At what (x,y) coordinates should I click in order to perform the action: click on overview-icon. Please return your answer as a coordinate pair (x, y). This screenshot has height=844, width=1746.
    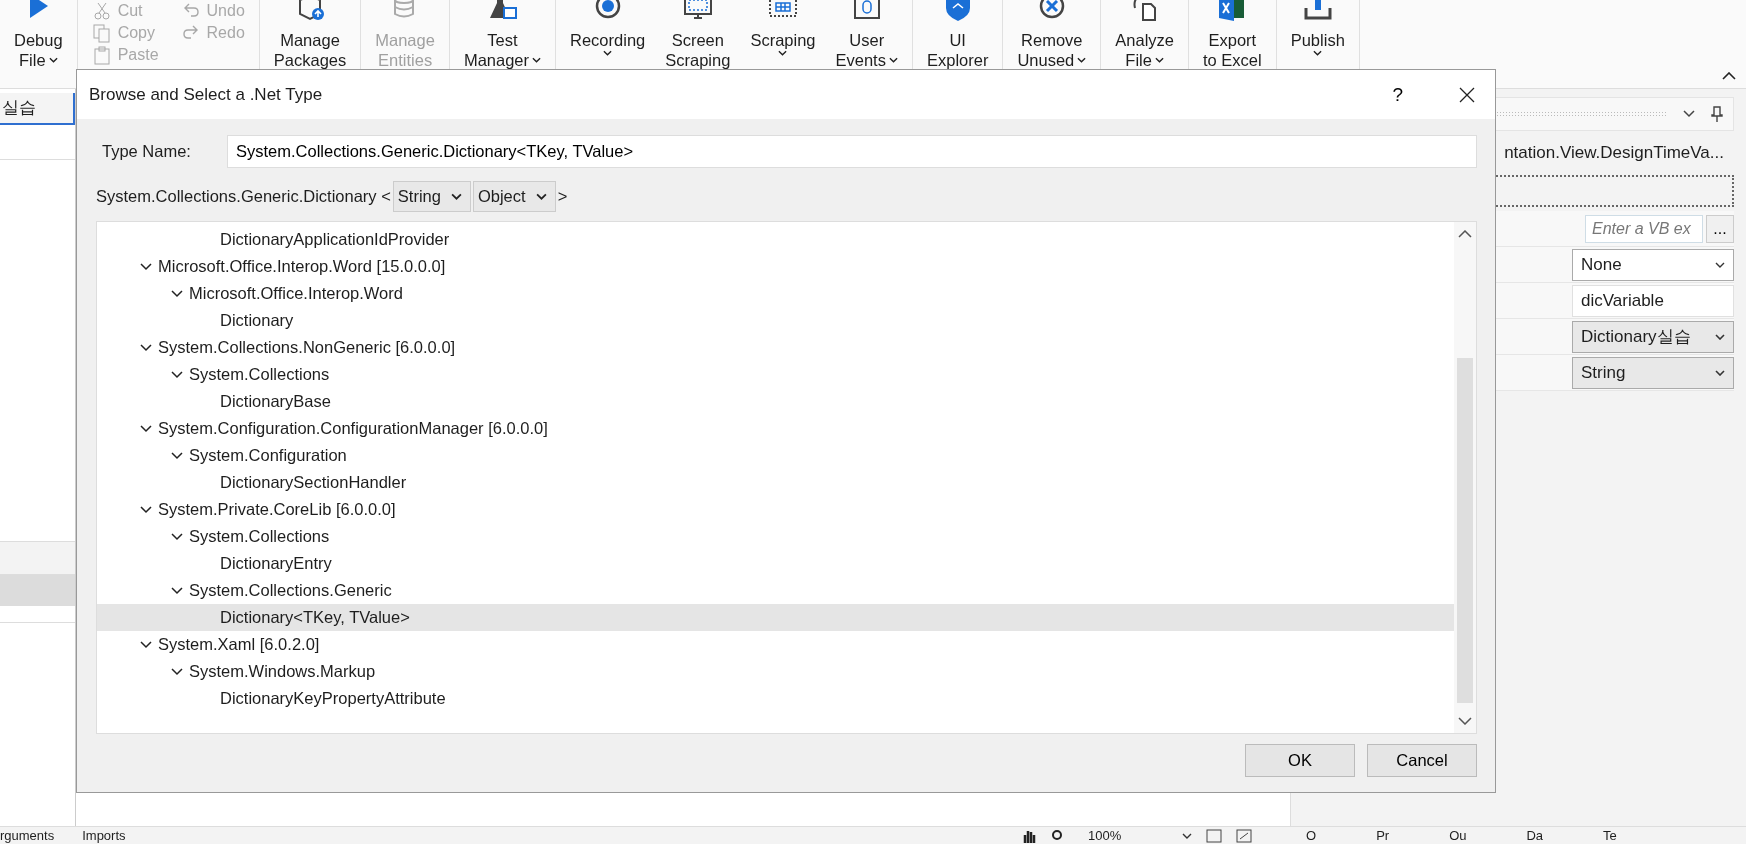
    Looking at the image, I should click on (1244, 835).